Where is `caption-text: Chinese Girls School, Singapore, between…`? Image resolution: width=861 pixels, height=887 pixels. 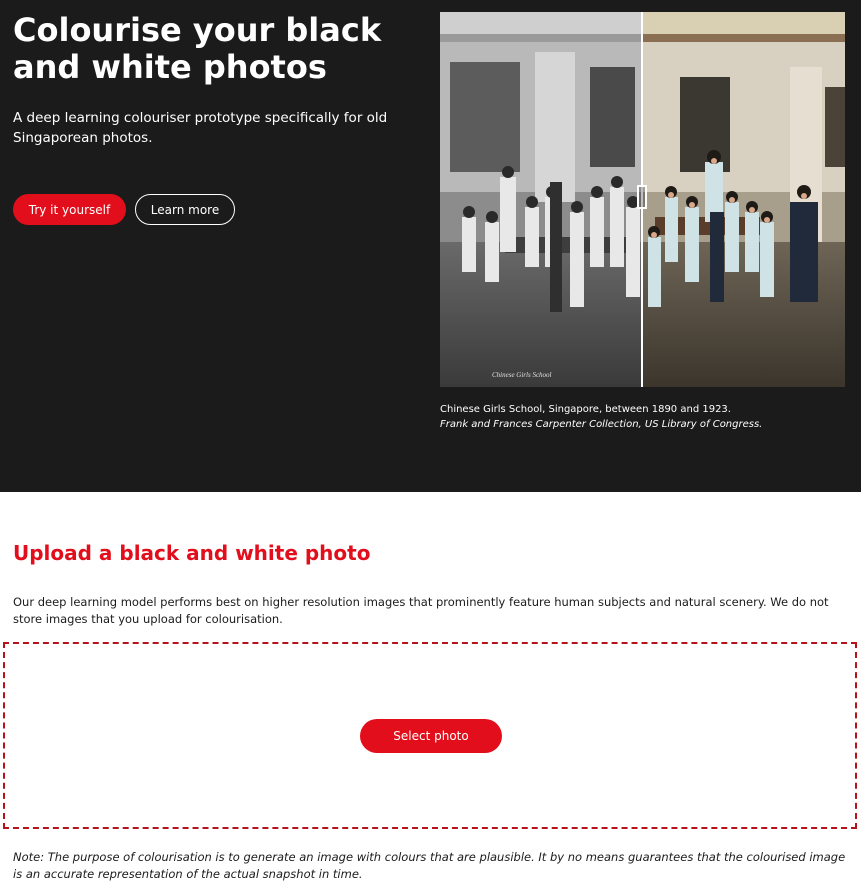
caption-text: Chinese Girls School, Singapore, between… is located at coordinates (585, 409).